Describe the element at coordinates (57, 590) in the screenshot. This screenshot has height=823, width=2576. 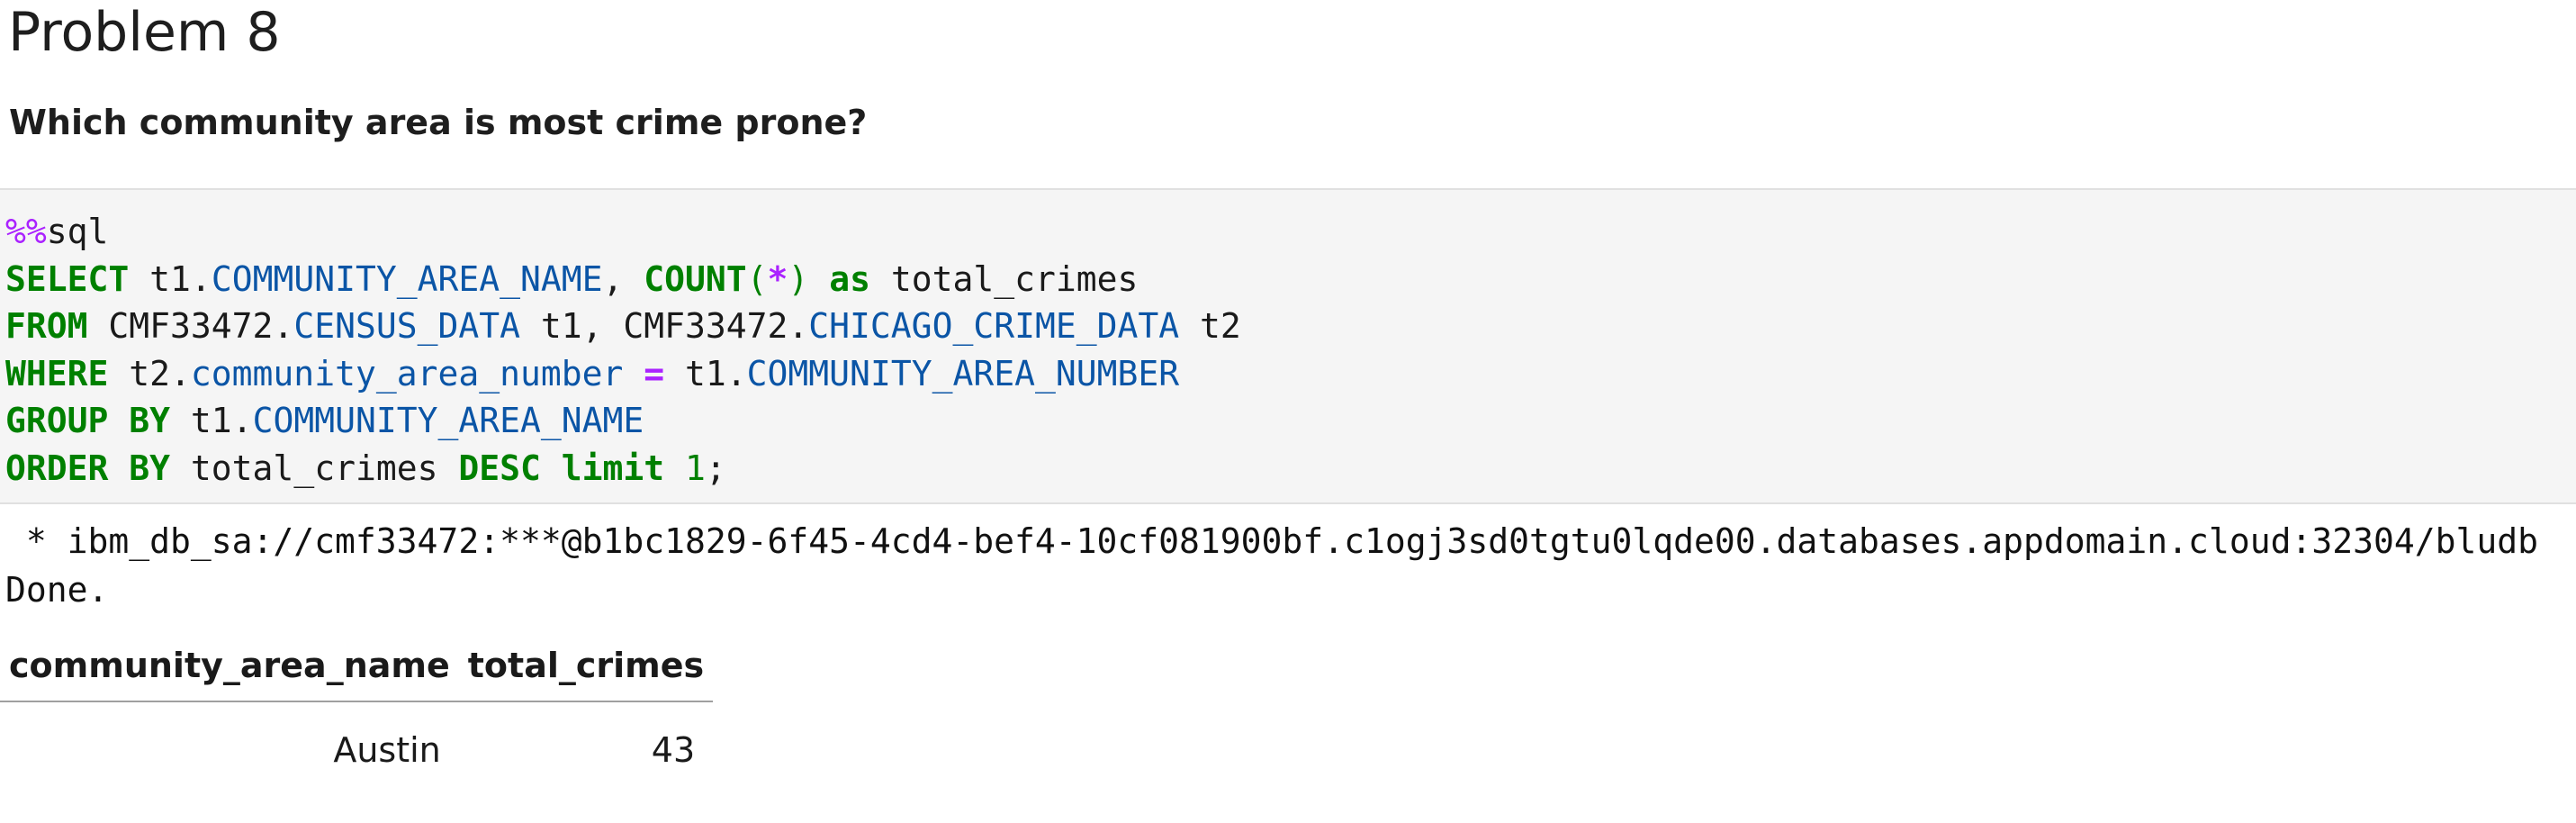
I see `status-text: Done.` at that location.